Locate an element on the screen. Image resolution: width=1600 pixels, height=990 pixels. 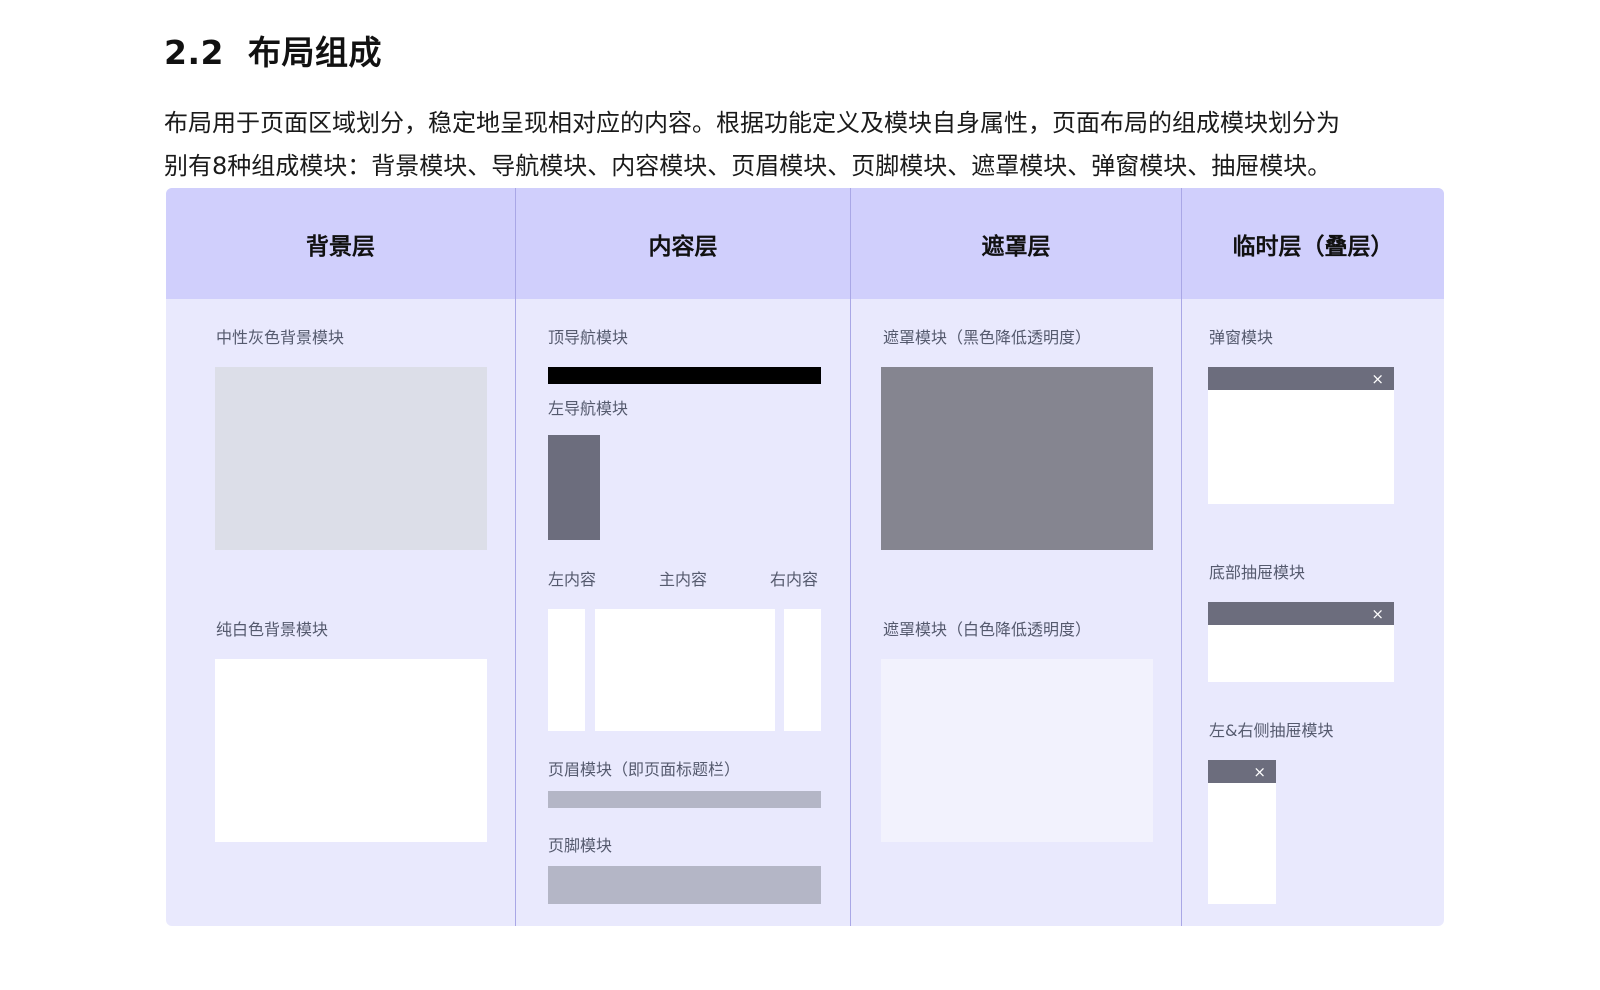
side-drawer-label: 左&右侧抽屉模块 is located at coordinates (1271, 730).